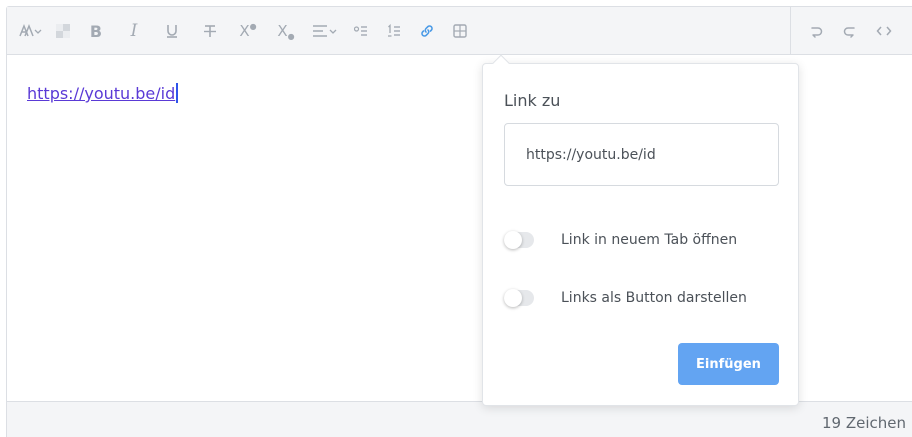 The image size is (912, 437). I want to click on as-button-toggle, so click(519, 298).